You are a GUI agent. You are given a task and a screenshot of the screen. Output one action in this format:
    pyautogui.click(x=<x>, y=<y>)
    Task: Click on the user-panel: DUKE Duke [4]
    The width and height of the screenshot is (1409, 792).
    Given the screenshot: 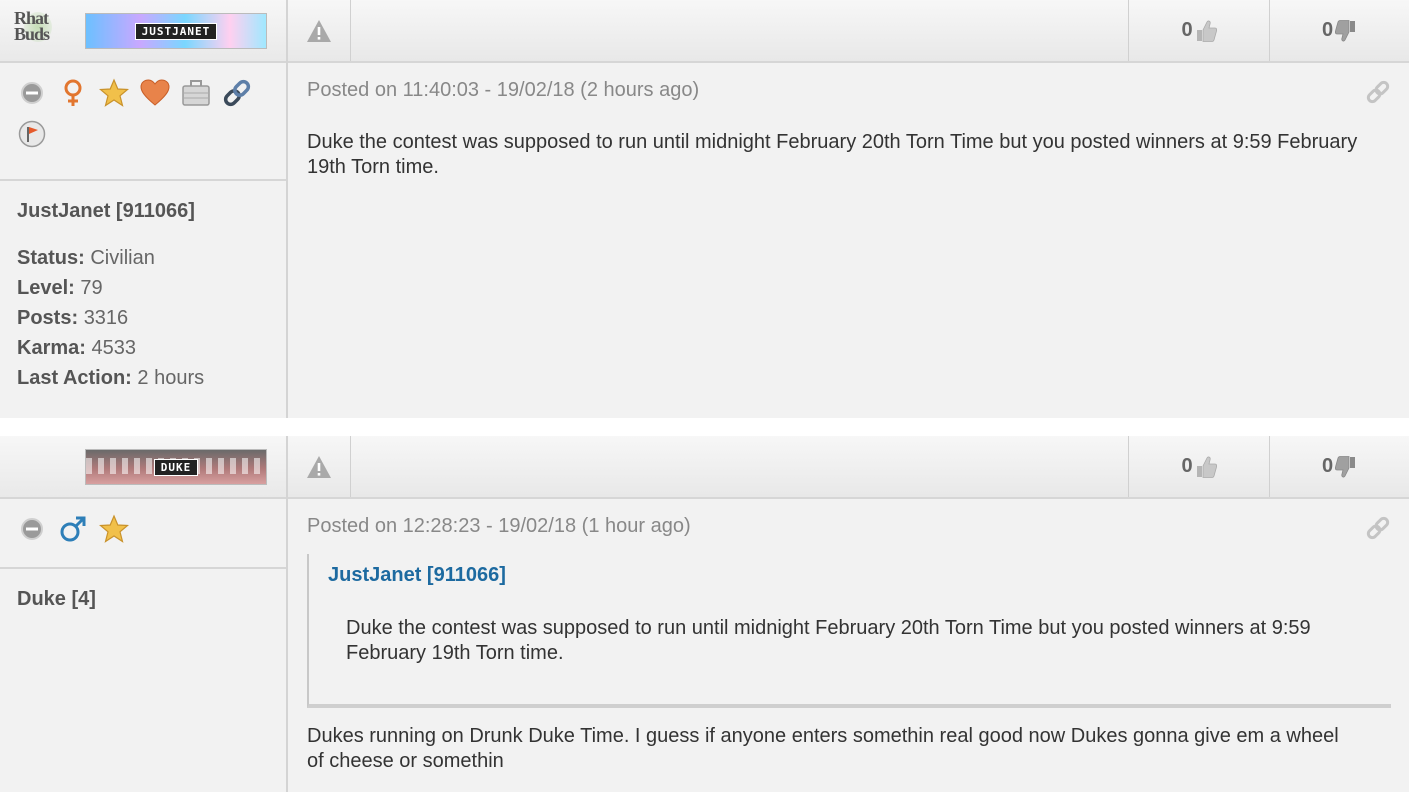 What is the action you would take?
    pyautogui.click(x=144, y=614)
    